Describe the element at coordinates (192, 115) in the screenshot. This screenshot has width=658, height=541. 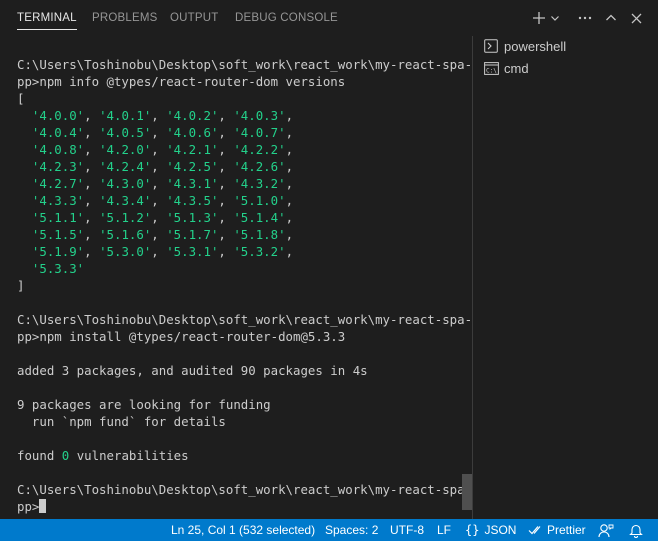
I see `version-string: '4.0.2'` at that location.